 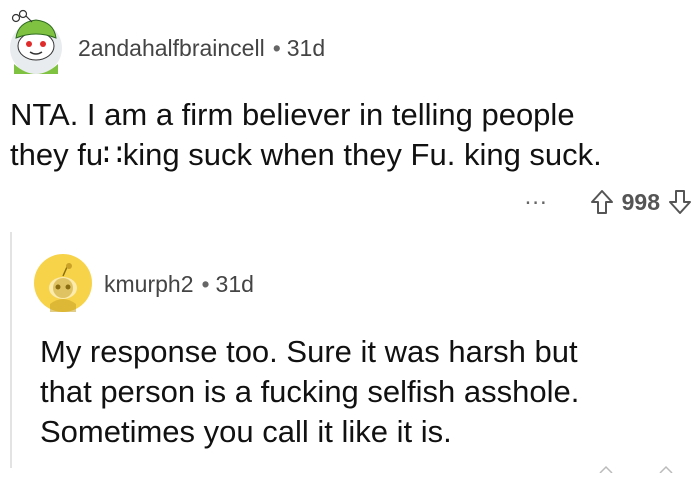 I want to click on comment-meta: 2andahalfbraincell • 31d, so click(x=201, y=48).